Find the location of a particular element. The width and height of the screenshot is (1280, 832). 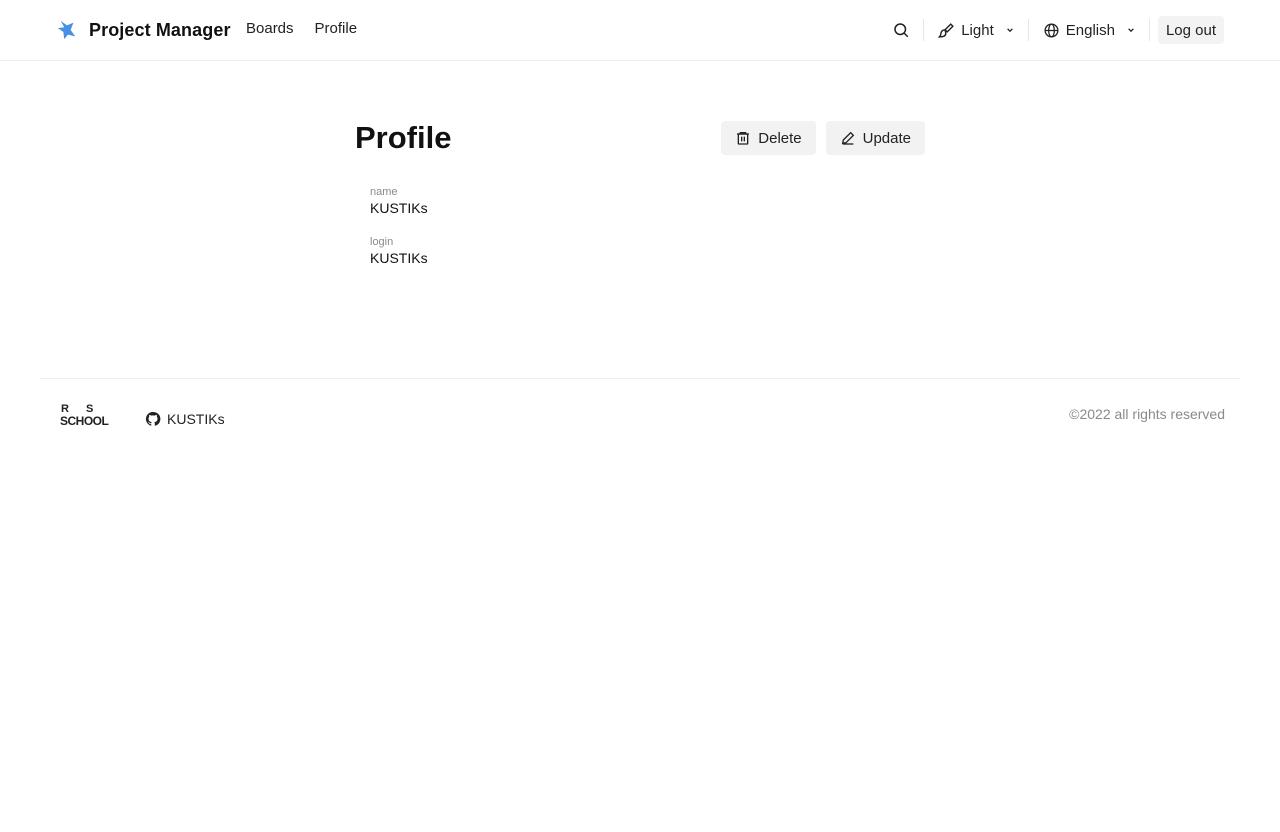

update-button: Update is located at coordinates (875, 138).